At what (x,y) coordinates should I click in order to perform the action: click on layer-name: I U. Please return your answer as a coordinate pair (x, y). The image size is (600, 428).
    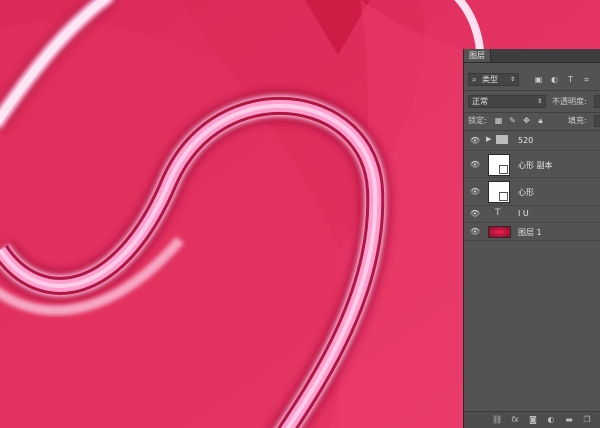
    Looking at the image, I should click on (523, 213).